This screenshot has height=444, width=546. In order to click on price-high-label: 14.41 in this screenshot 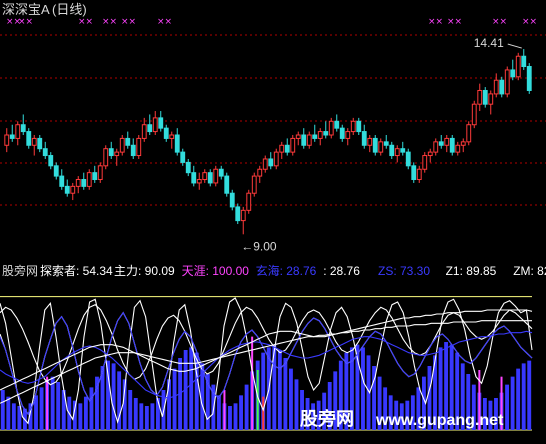, I will do `click(489, 43)`.